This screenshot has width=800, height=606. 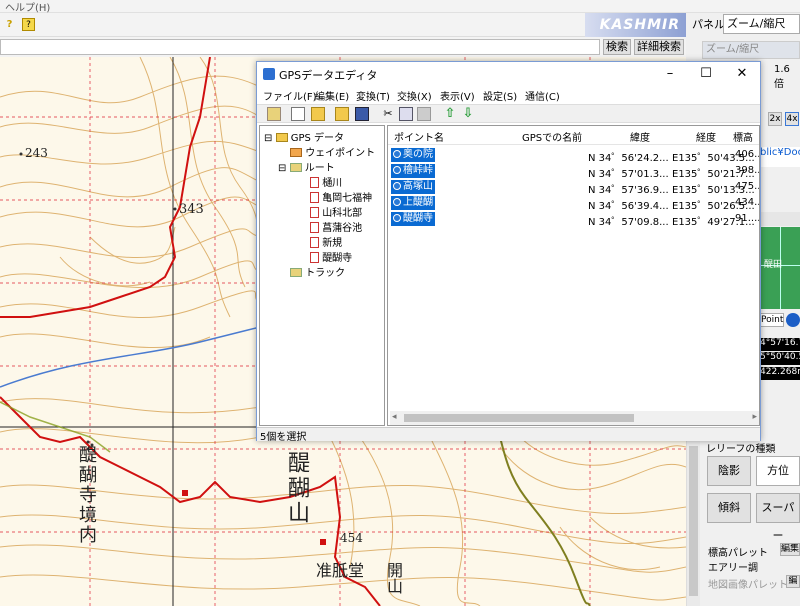 What do you see at coordinates (296, 272) in the screenshot?
I see `track-folder-icon` at bounding box center [296, 272].